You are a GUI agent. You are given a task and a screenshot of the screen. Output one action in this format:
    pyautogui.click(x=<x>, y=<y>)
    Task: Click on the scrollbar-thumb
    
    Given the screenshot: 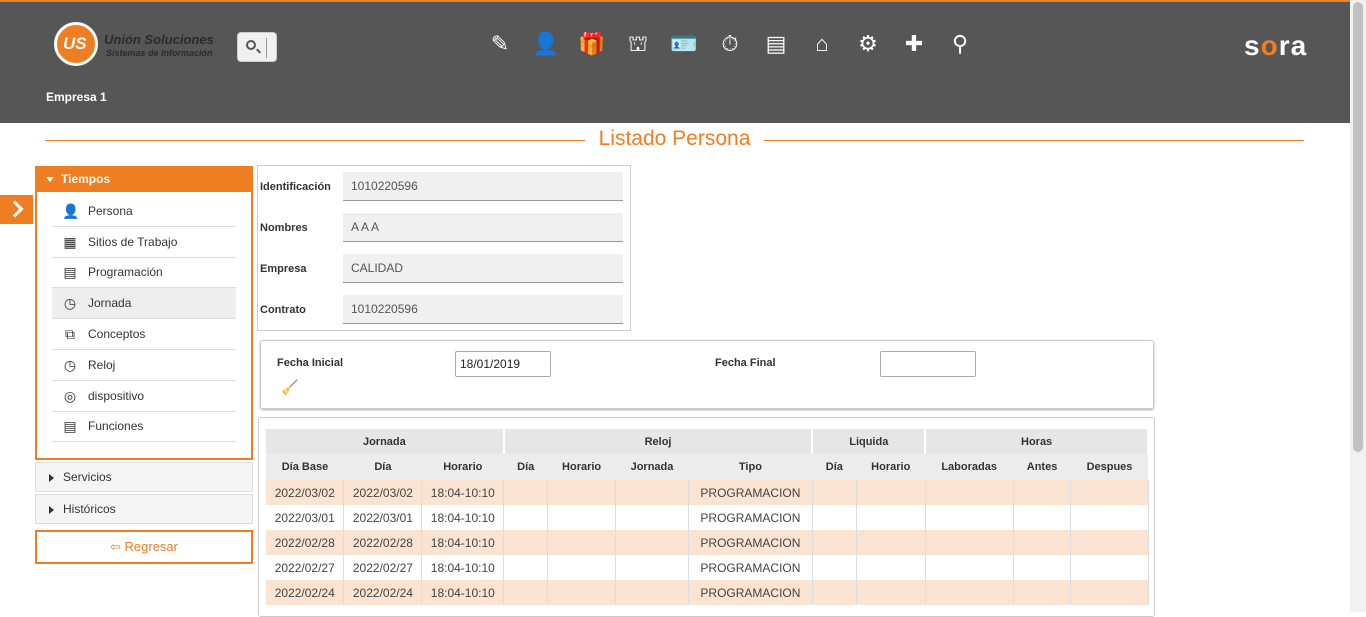 What is the action you would take?
    pyautogui.click(x=1358, y=227)
    